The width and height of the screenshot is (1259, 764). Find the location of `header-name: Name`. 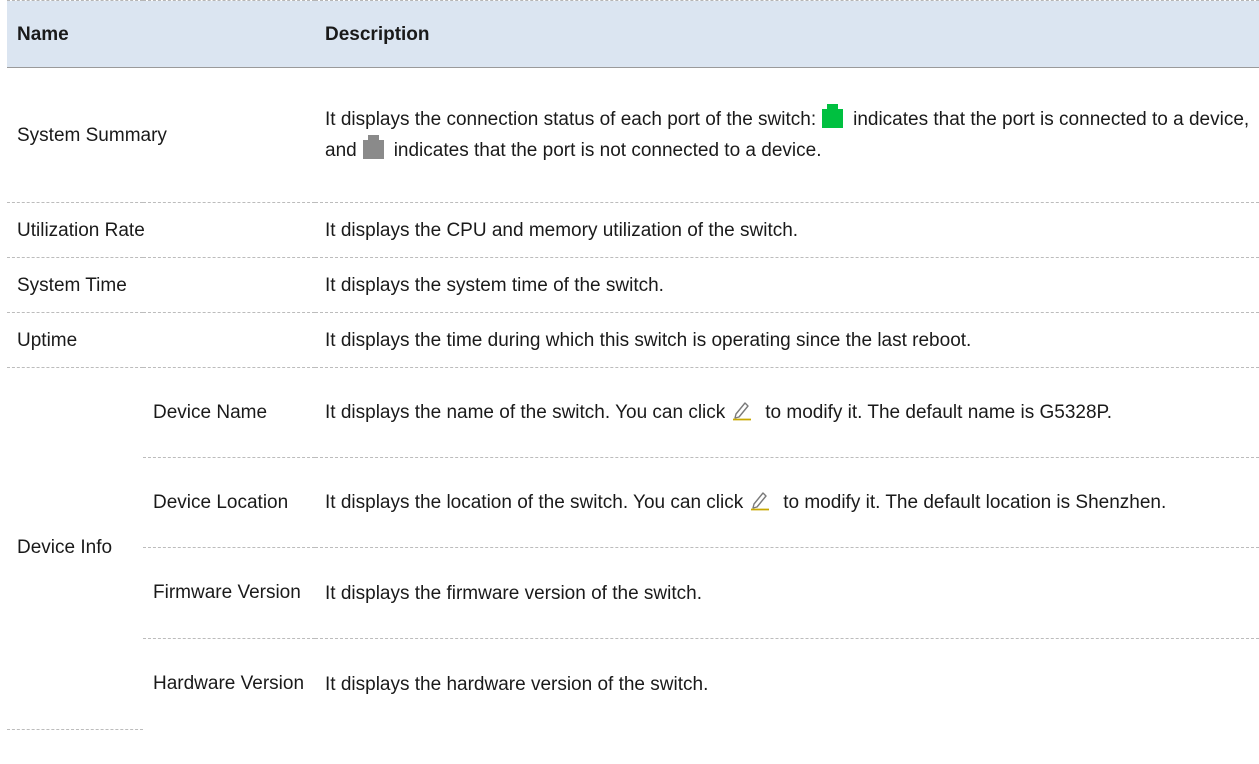

header-name: Name is located at coordinates (161, 34).